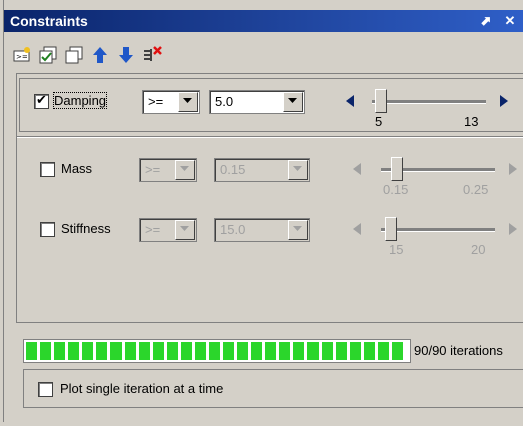 The image size is (523, 426). I want to click on constraint-label: Stiffness, so click(86, 228).